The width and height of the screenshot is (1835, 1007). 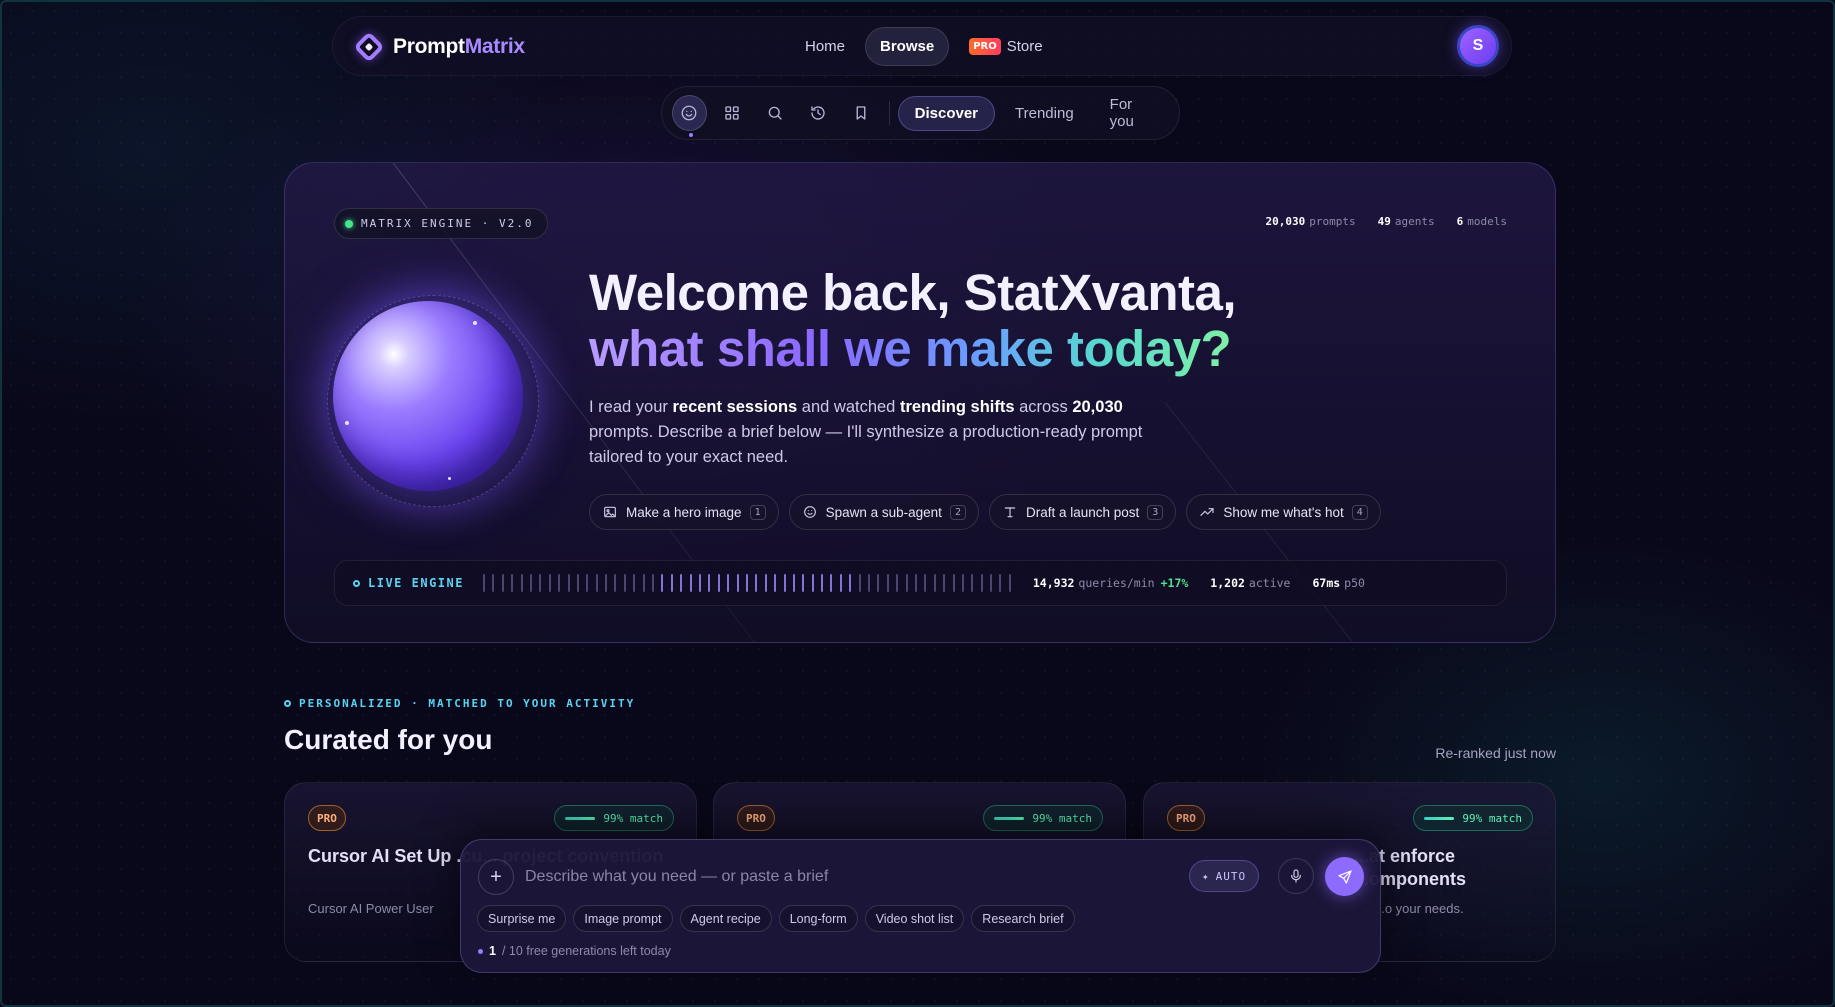 I want to click on live-label-text: LIVE ENGINE, so click(x=416, y=583).